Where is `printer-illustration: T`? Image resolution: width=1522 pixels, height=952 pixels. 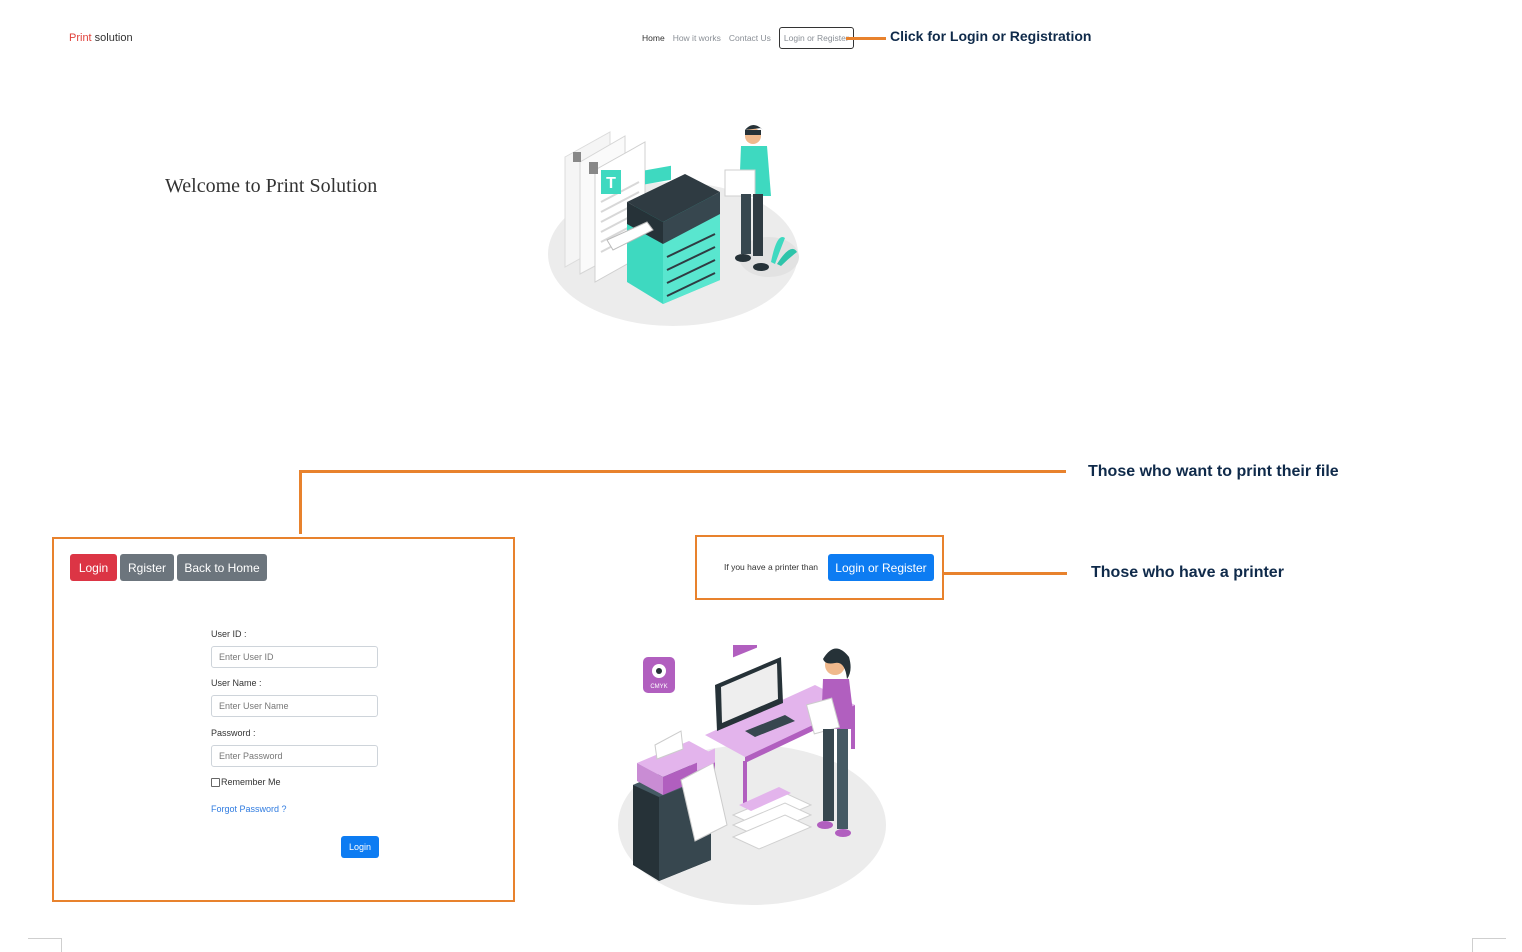
printer-illustration: T is located at coordinates (673, 225).